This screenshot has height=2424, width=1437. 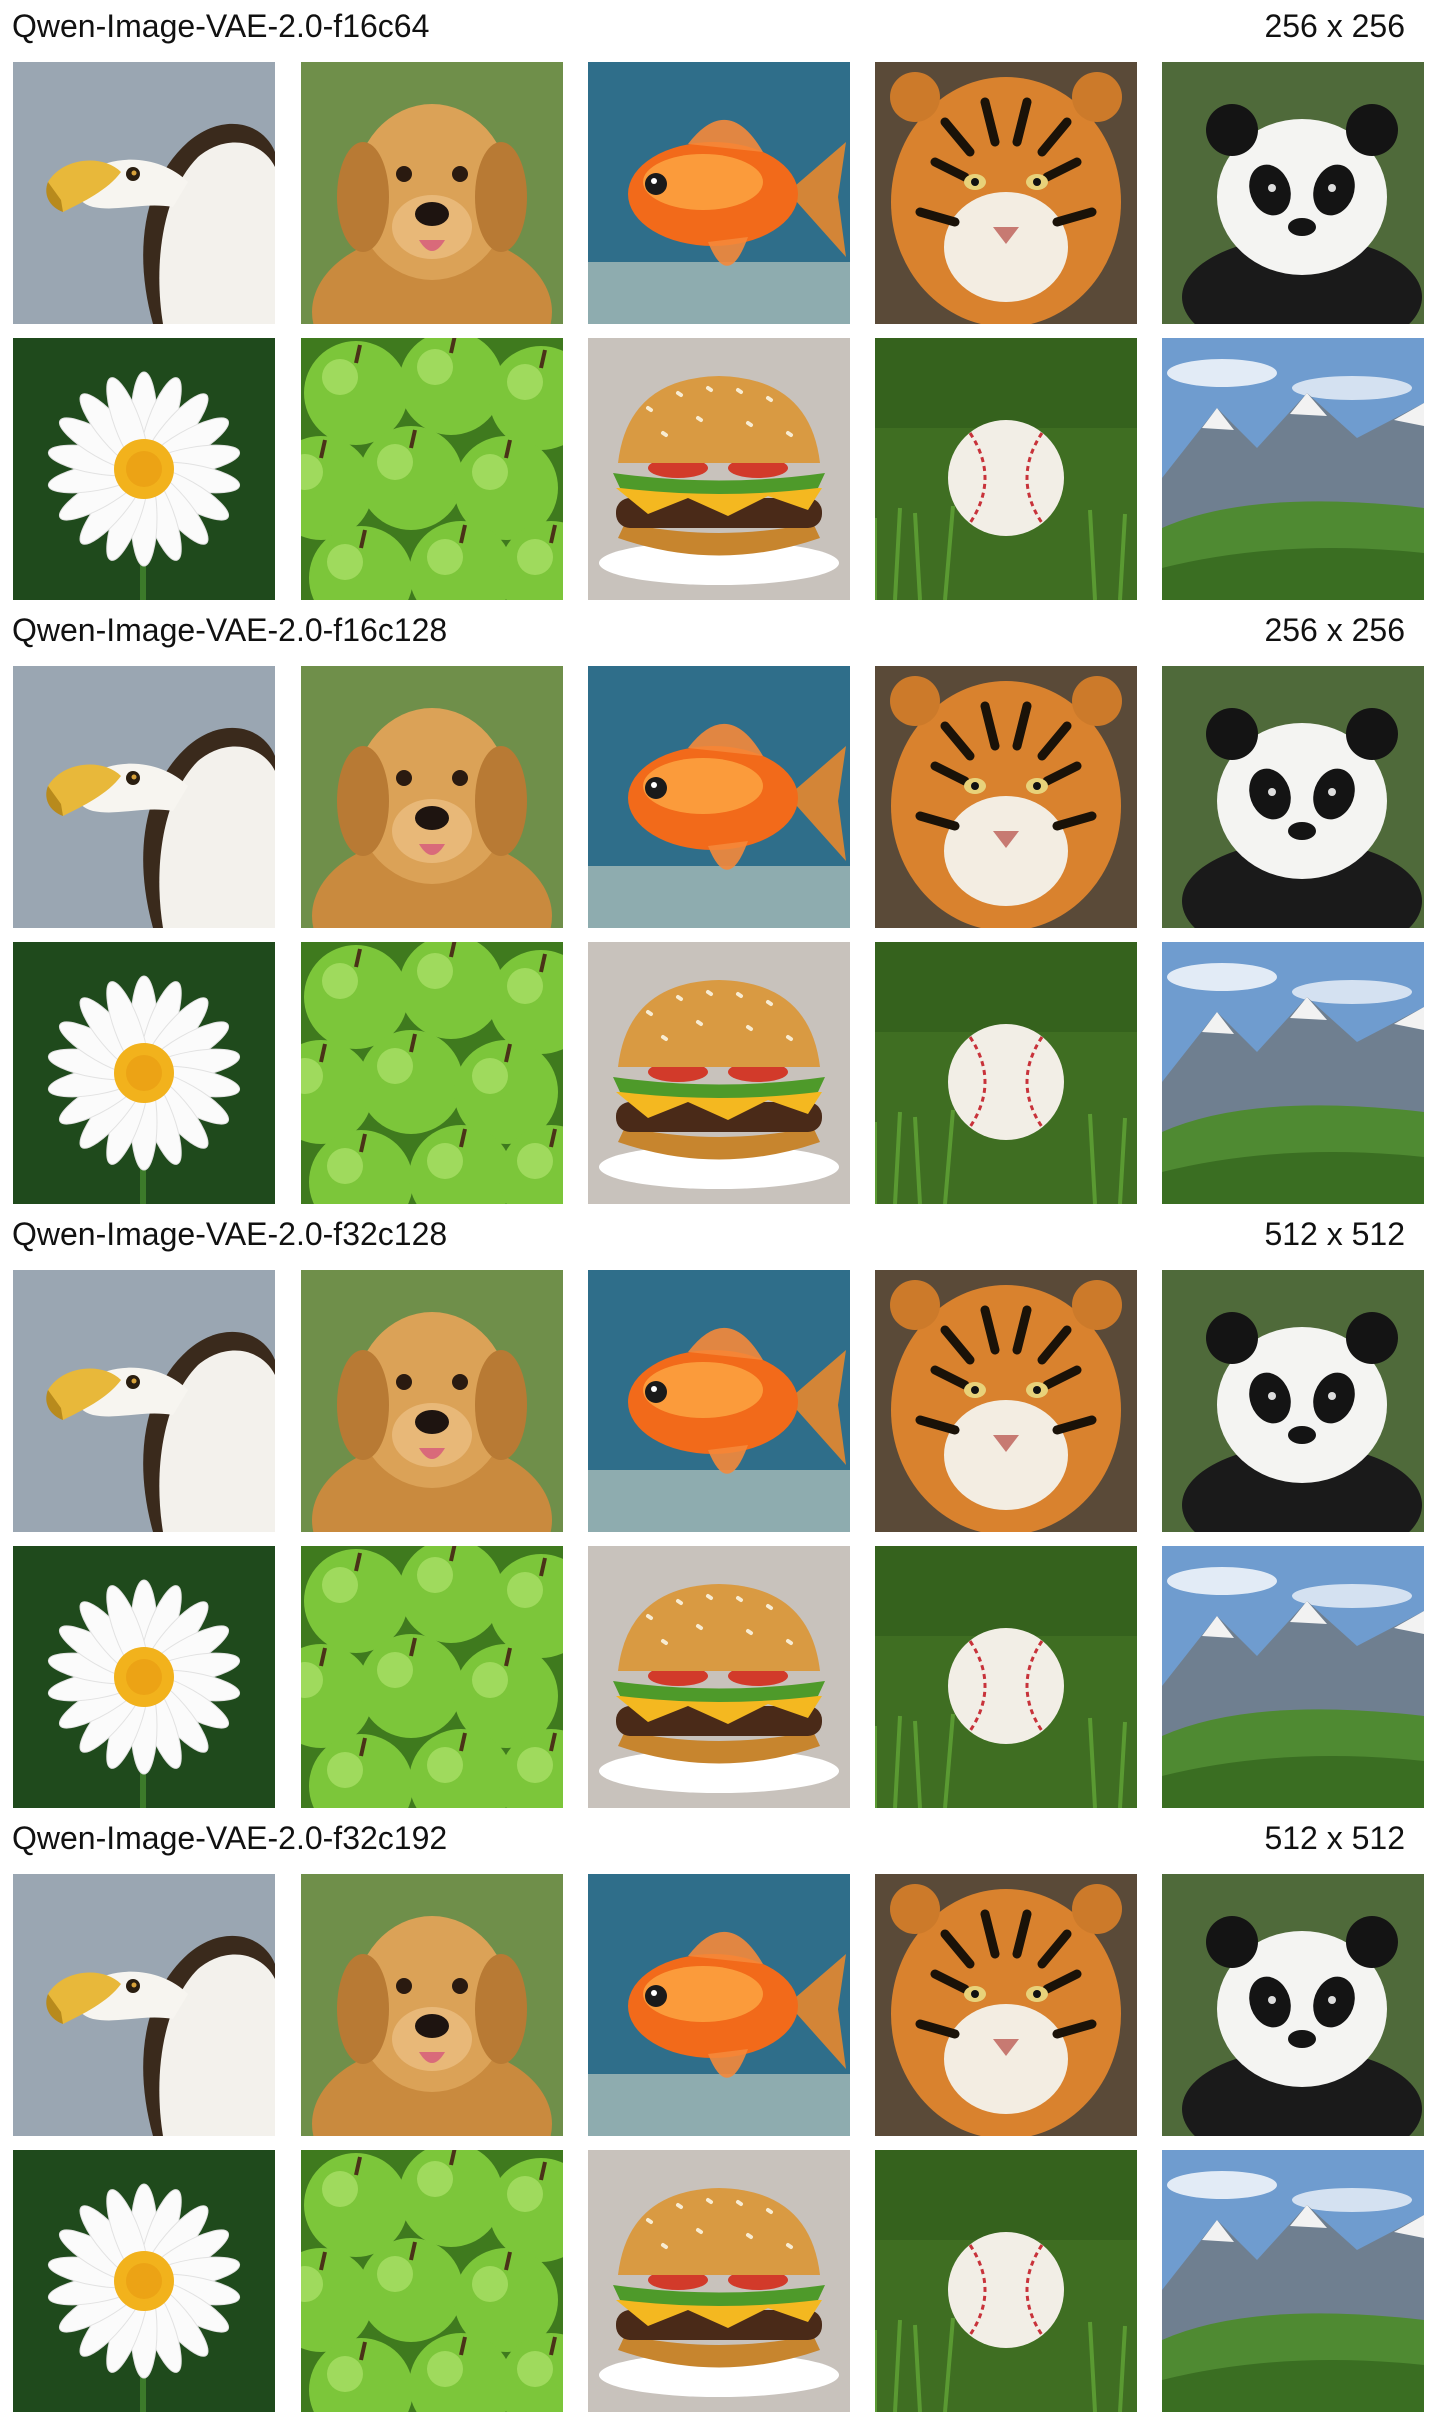 What do you see at coordinates (230, 1234) in the screenshot?
I see `model-name: Qwen-Image-VAE-2.0-f32c128` at bounding box center [230, 1234].